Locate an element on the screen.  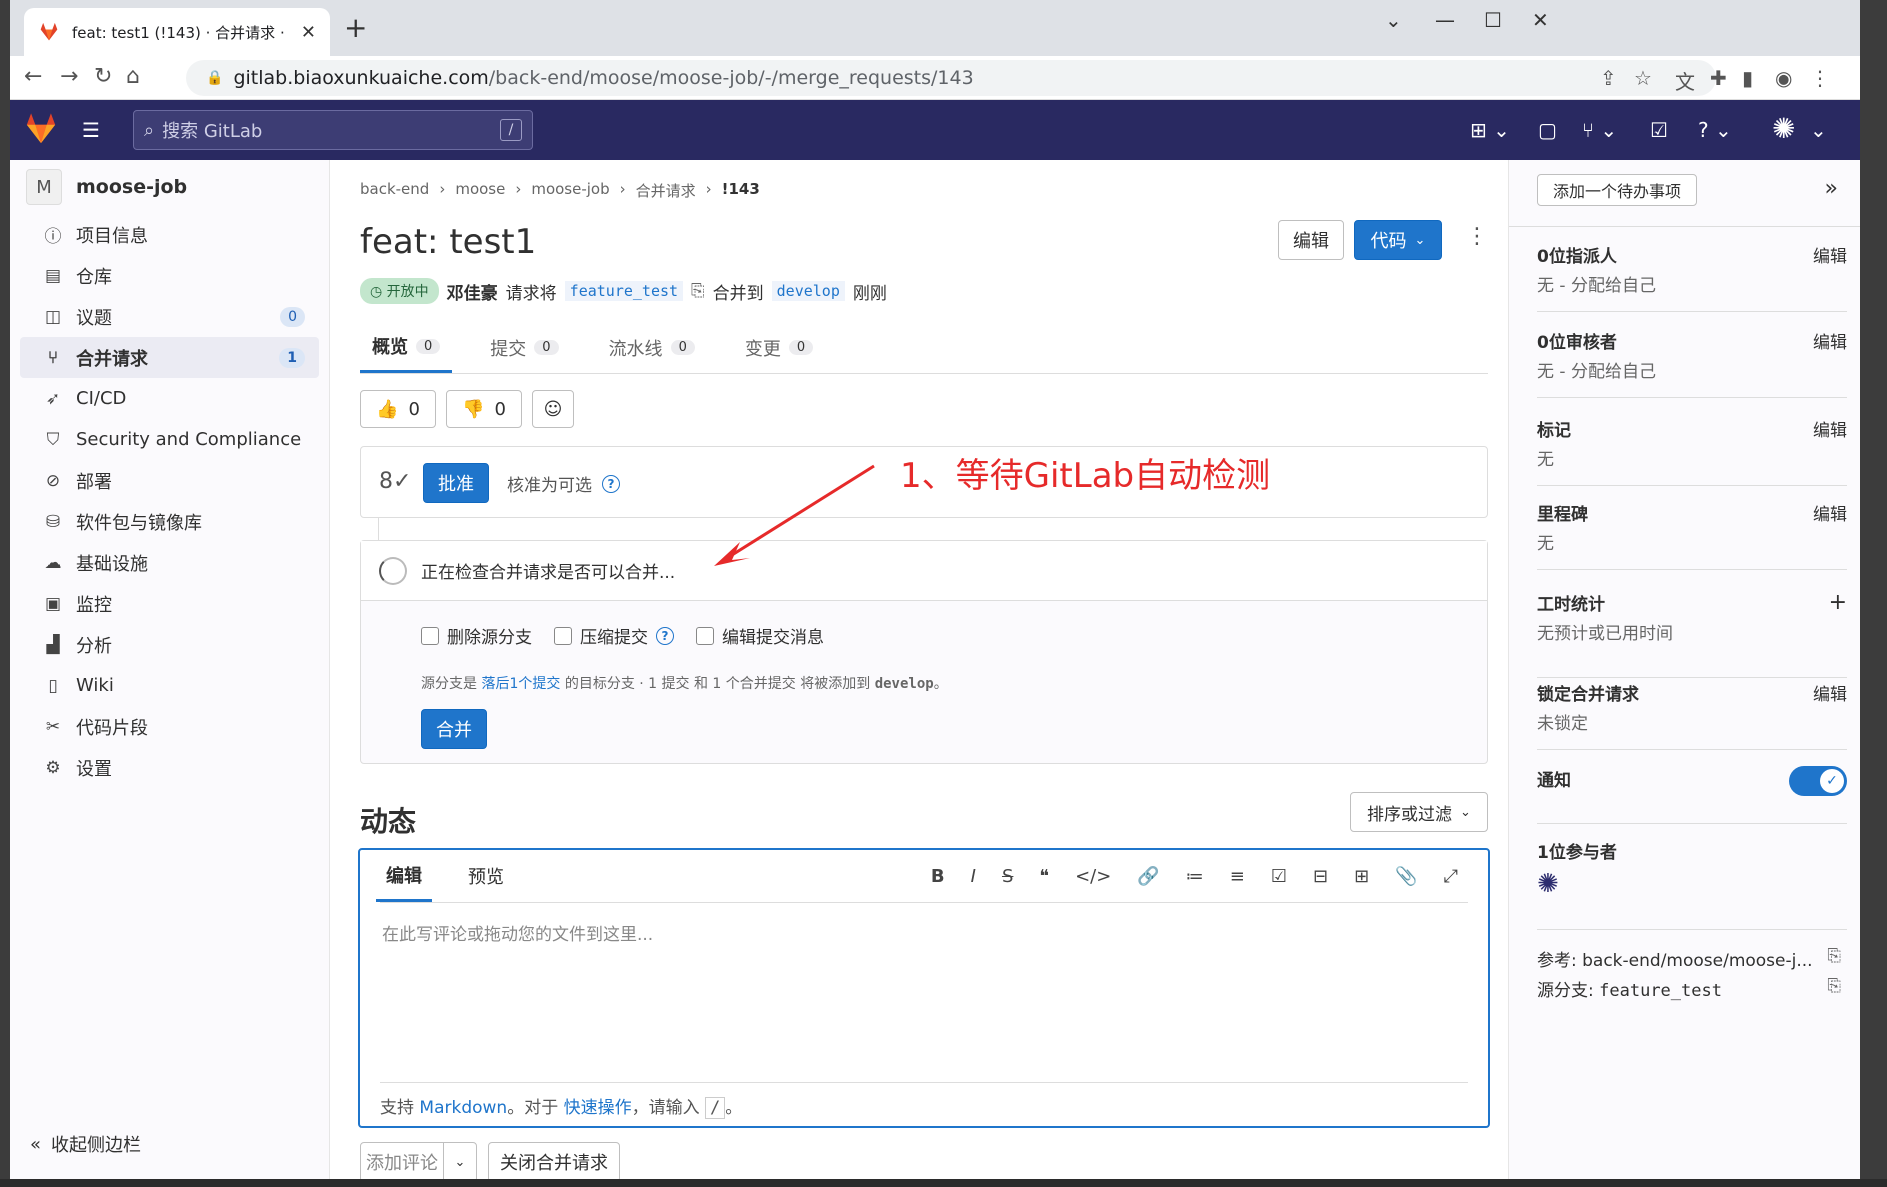
breadcrumb-item: moose-job is located at coordinates (570, 190).